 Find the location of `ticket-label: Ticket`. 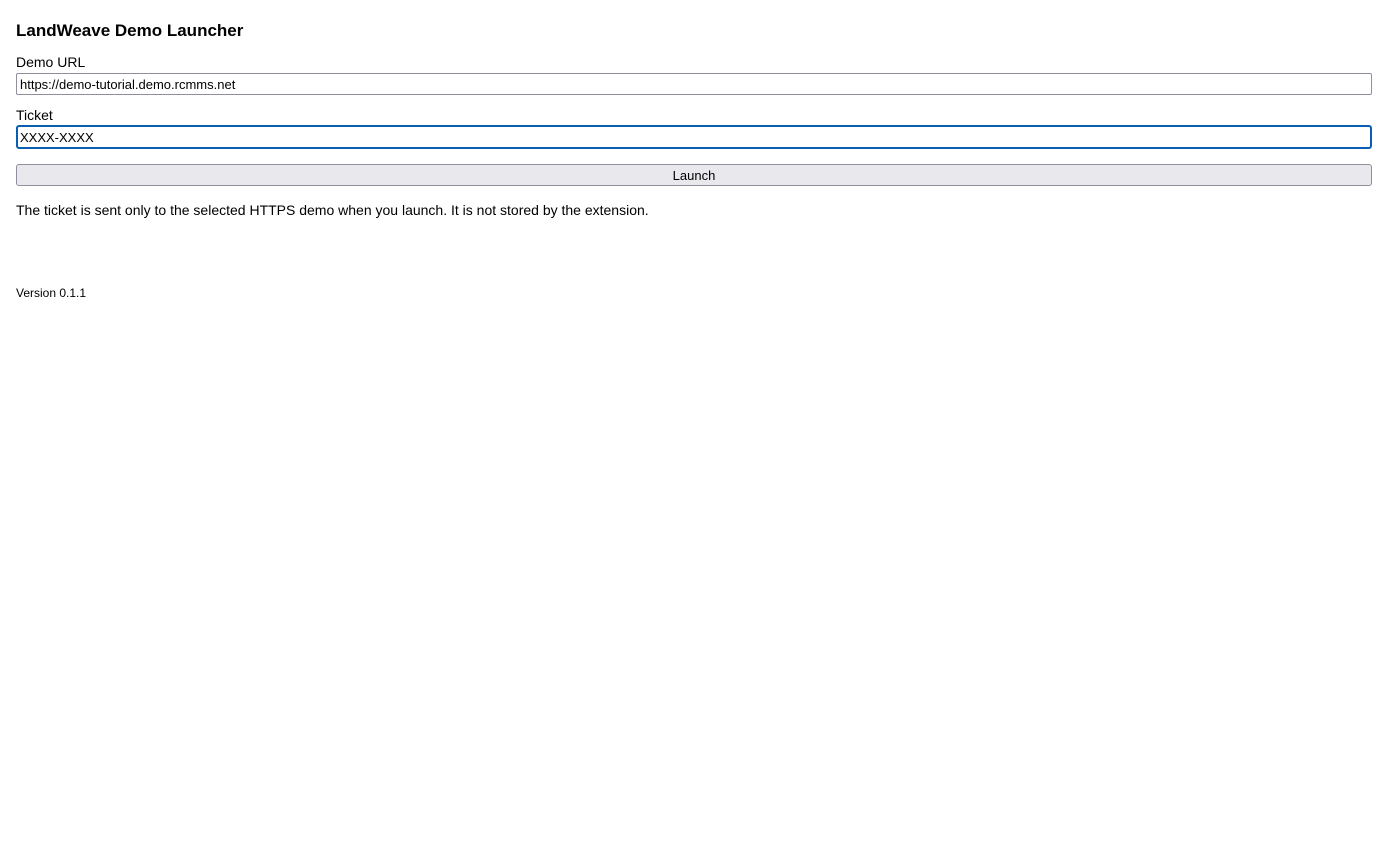

ticket-label: Ticket is located at coordinates (34, 115).